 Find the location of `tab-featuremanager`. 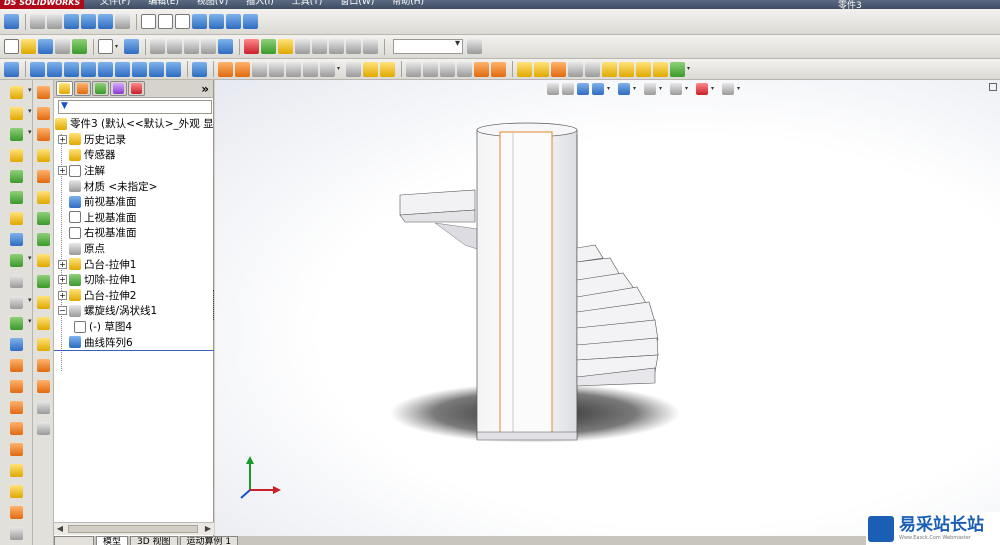

tab-featuremanager is located at coordinates (64, 88).